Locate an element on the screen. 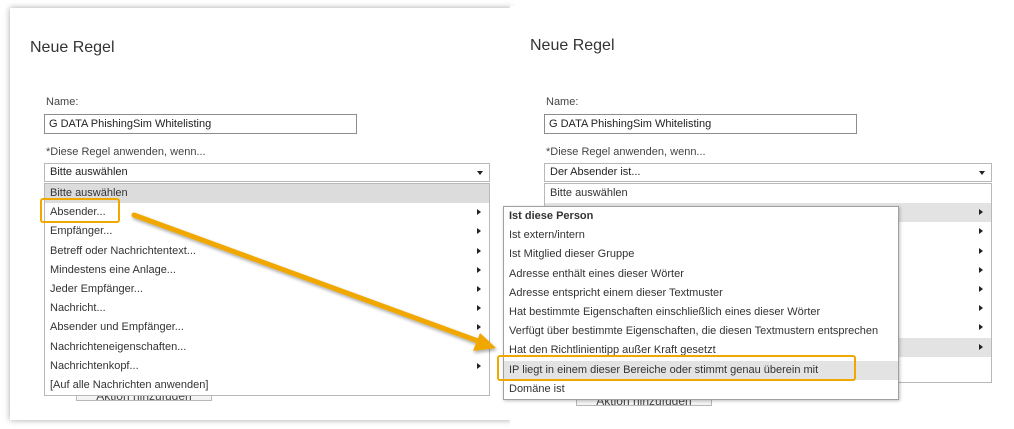 The height and width of the screenshot is (429, 1014). annotation-arrow is located at coordinates (313, 281).